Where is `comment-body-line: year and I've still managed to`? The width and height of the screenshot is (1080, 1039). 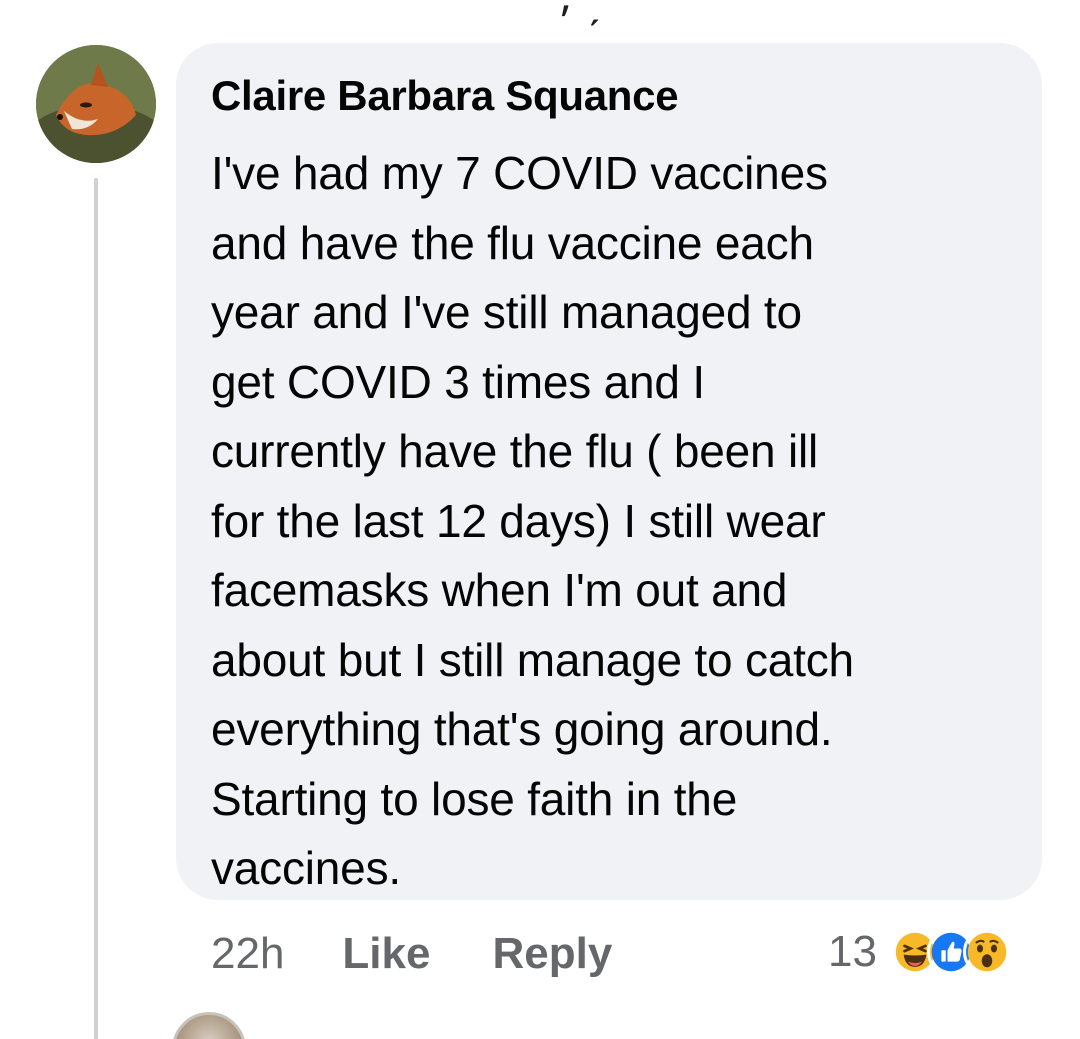
comment-body-line: year and I've still managed to is located at coordinates (506, 312).